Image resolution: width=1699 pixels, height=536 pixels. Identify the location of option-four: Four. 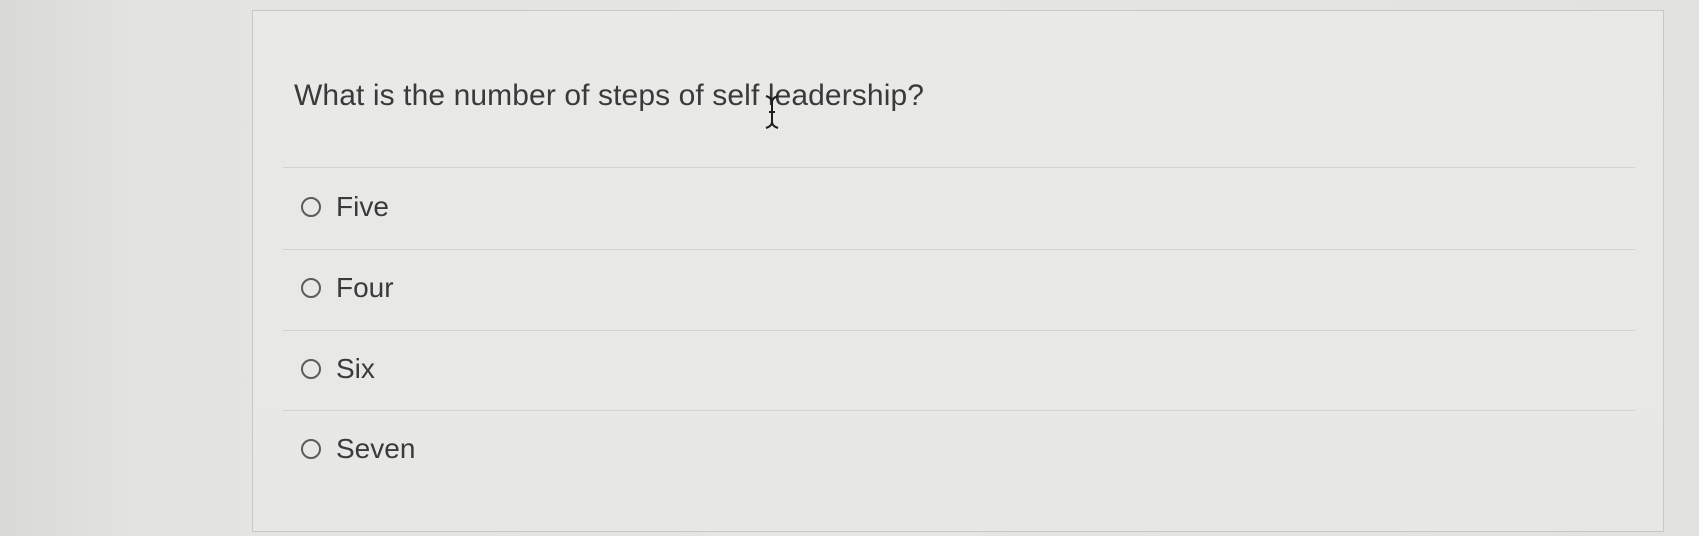
(347, 288).